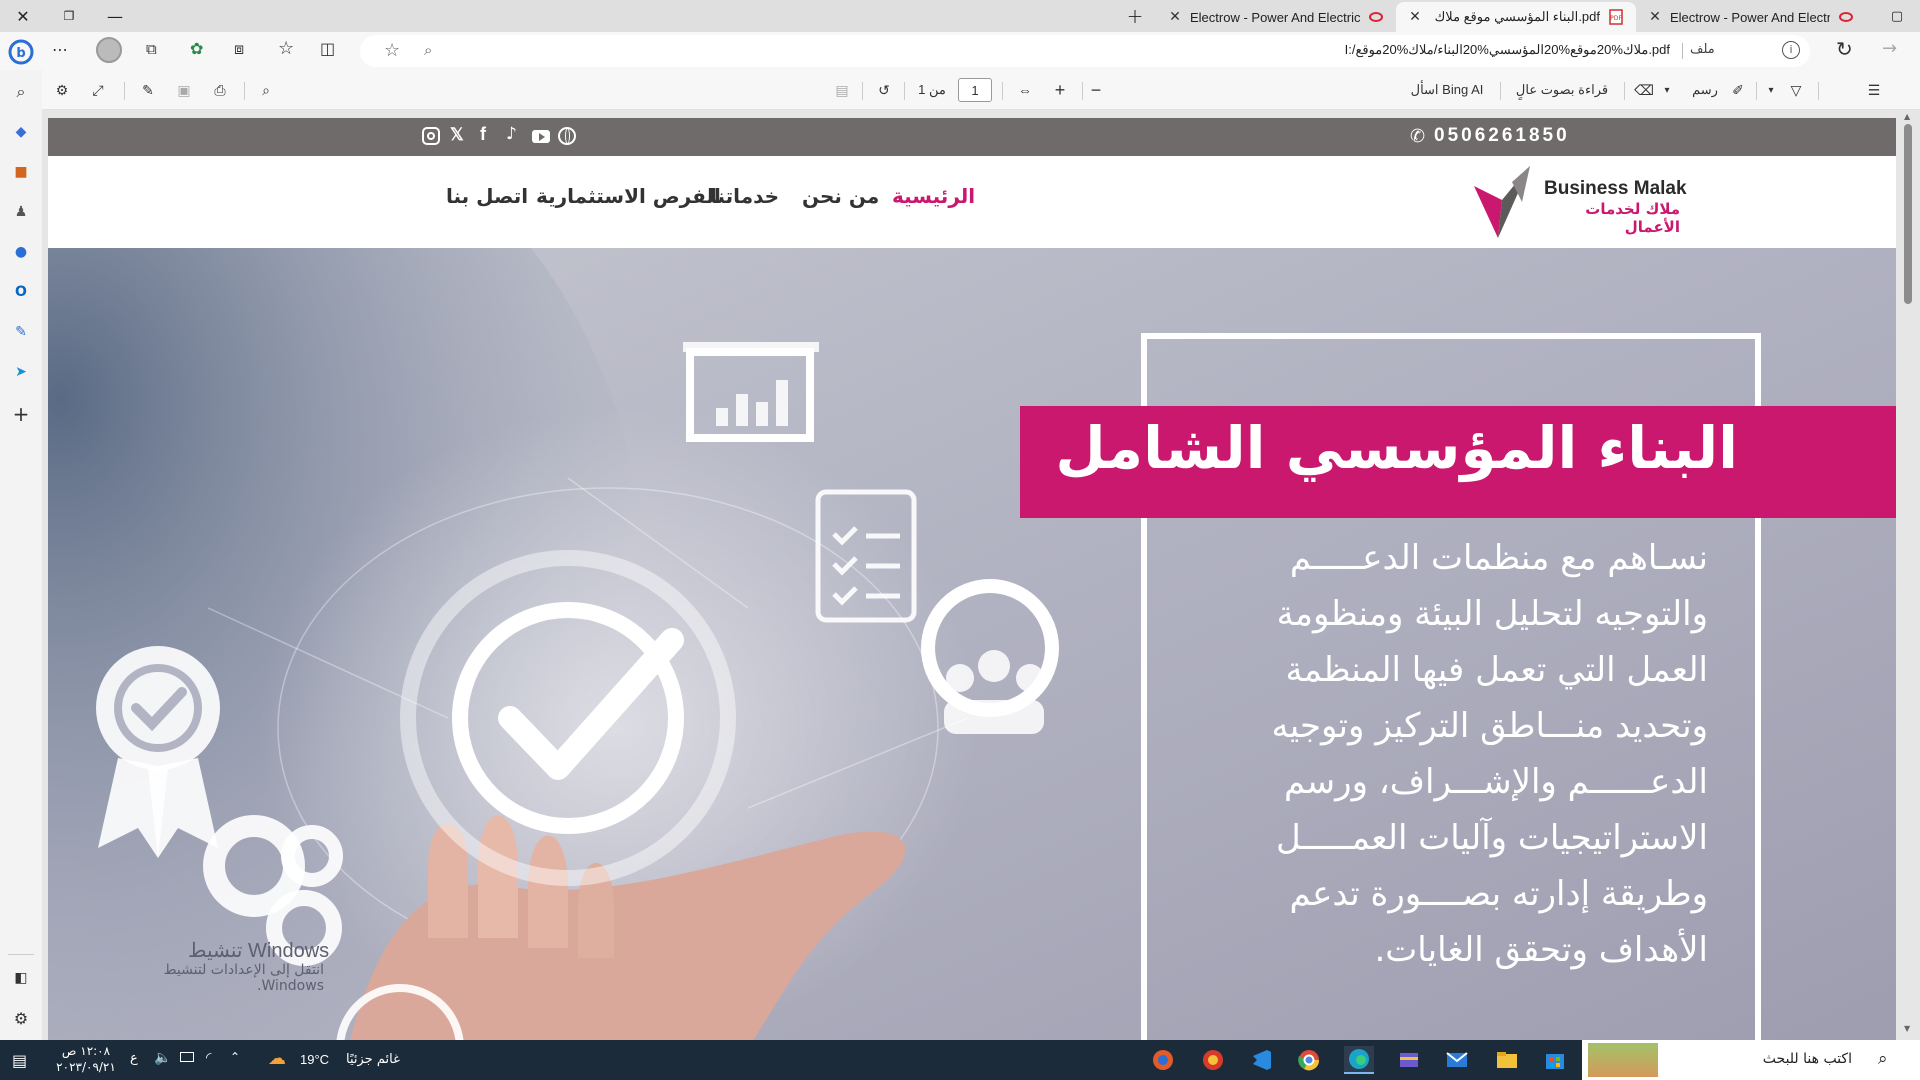 The image size is (1920, 1080). What do you see at coordinates (60, 49) in the screenshot?
I see `more-options-icon: ⋯` at bounding box center [60, 49].